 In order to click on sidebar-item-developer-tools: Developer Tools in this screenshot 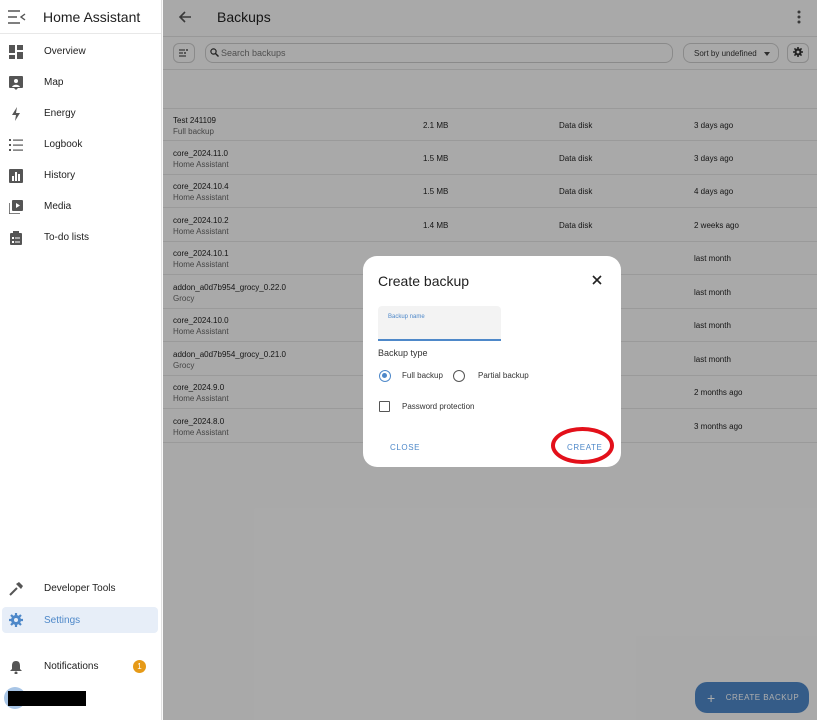, I will do `click(81, 588)`.